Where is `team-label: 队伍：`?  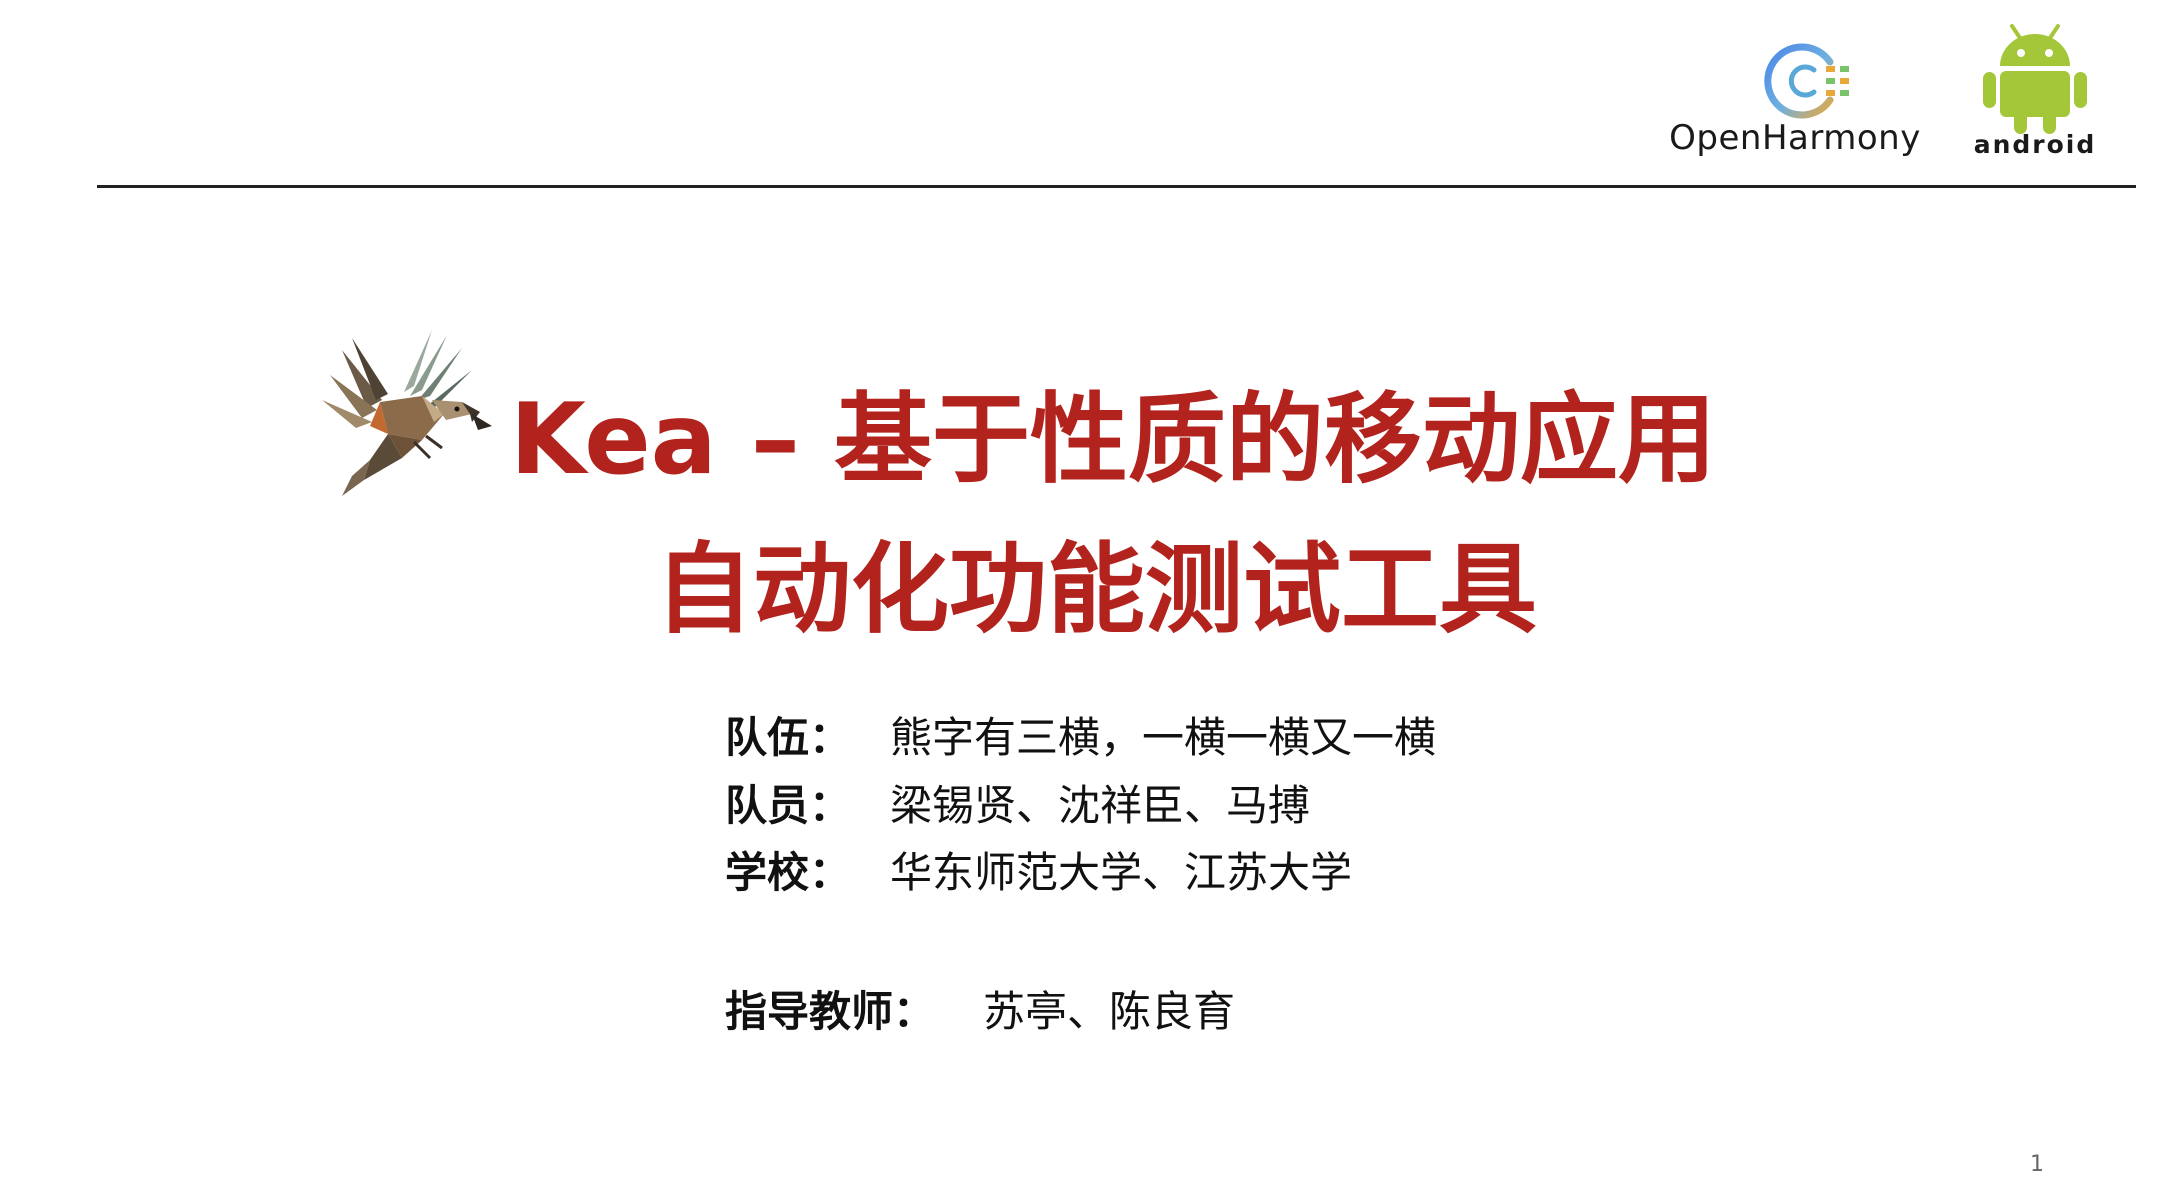
team-label: 队伍： is located at coordinates (788, 737).